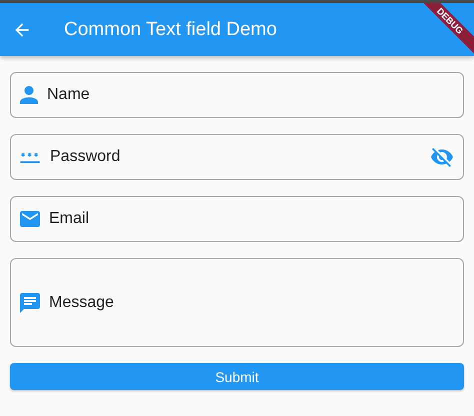  I want to click on text-input: Email, so click(251, 219).